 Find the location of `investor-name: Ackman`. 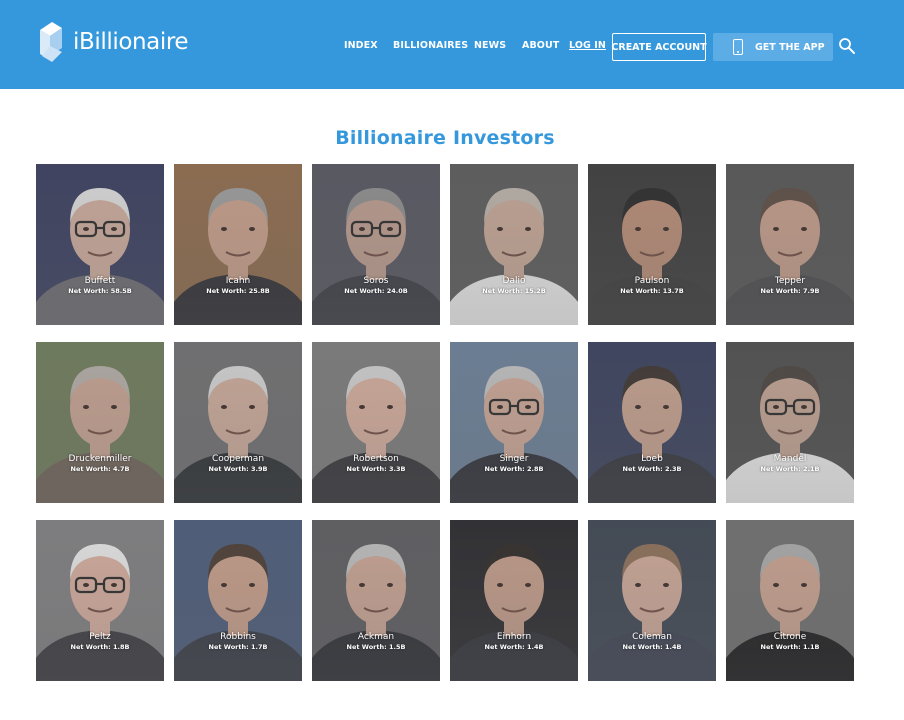

investor-name: Ackman is located at coordinates (376, 637).